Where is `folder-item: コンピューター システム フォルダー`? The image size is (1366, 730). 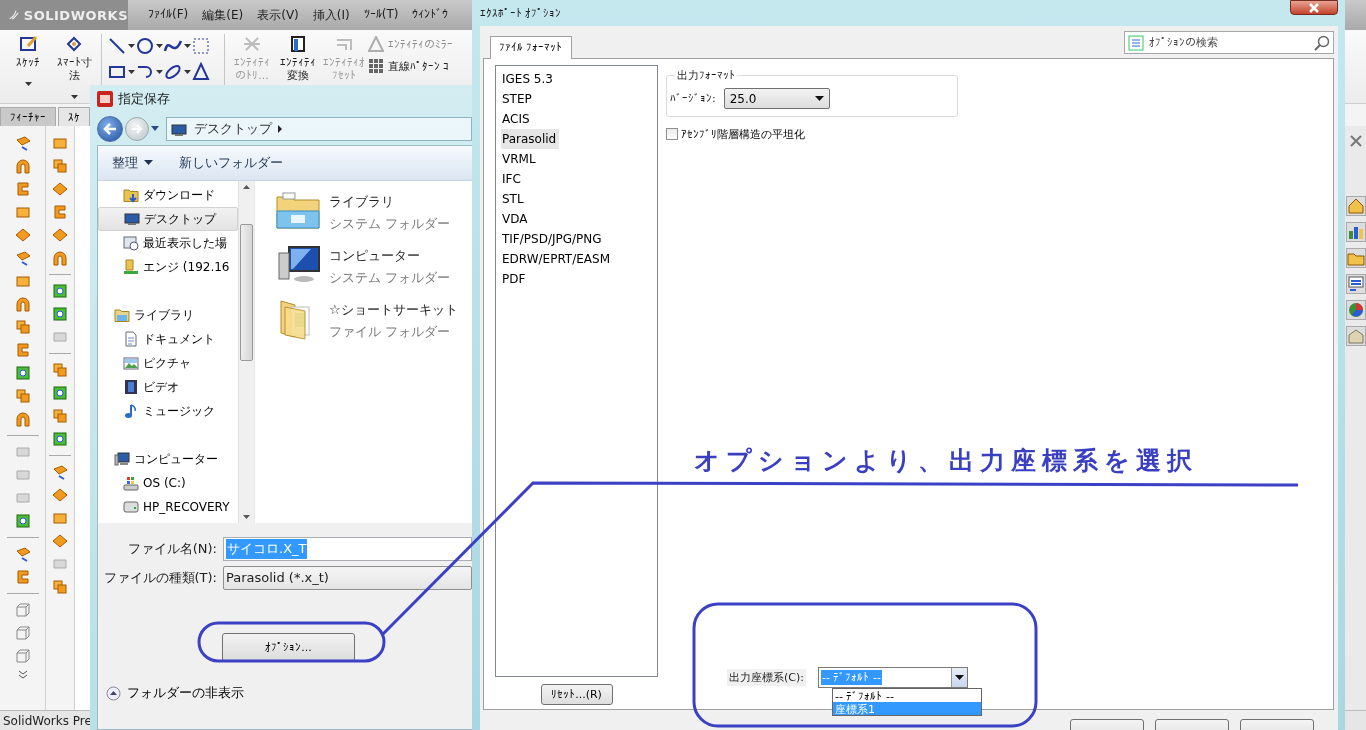
folder-item: コンピューター システム フォルダー is located at coordinates (373, 265).